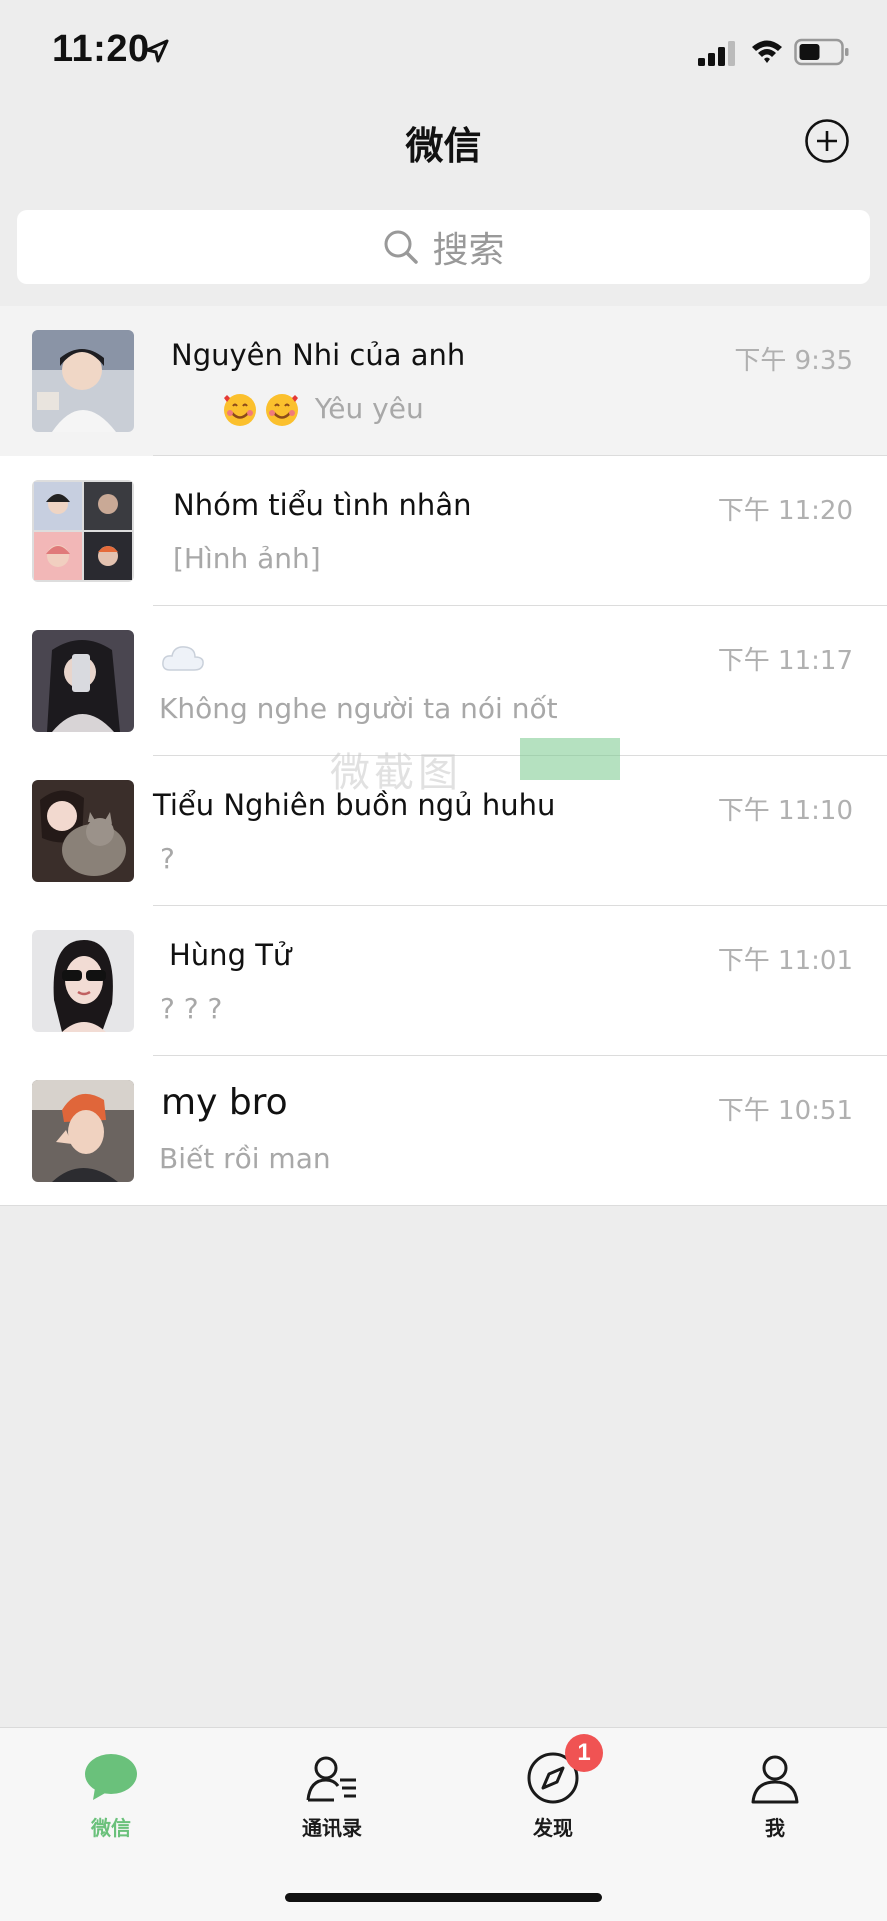 This screenshot has height=1921, width=887. Describe the element at coordinates (827, 141) in the screenshot. I see `add-button` at that location.